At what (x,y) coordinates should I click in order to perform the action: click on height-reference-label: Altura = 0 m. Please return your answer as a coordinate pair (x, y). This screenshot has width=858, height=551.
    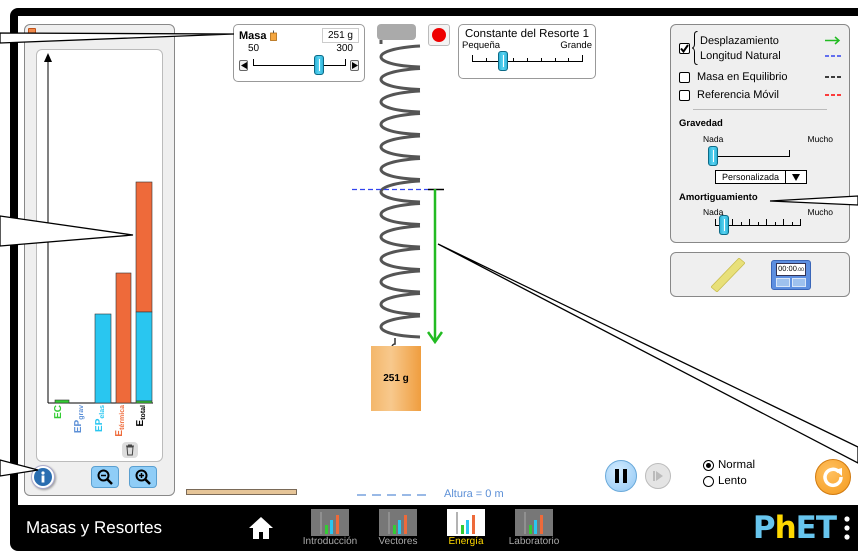
    Looking at the image, I should click on (474, 494).